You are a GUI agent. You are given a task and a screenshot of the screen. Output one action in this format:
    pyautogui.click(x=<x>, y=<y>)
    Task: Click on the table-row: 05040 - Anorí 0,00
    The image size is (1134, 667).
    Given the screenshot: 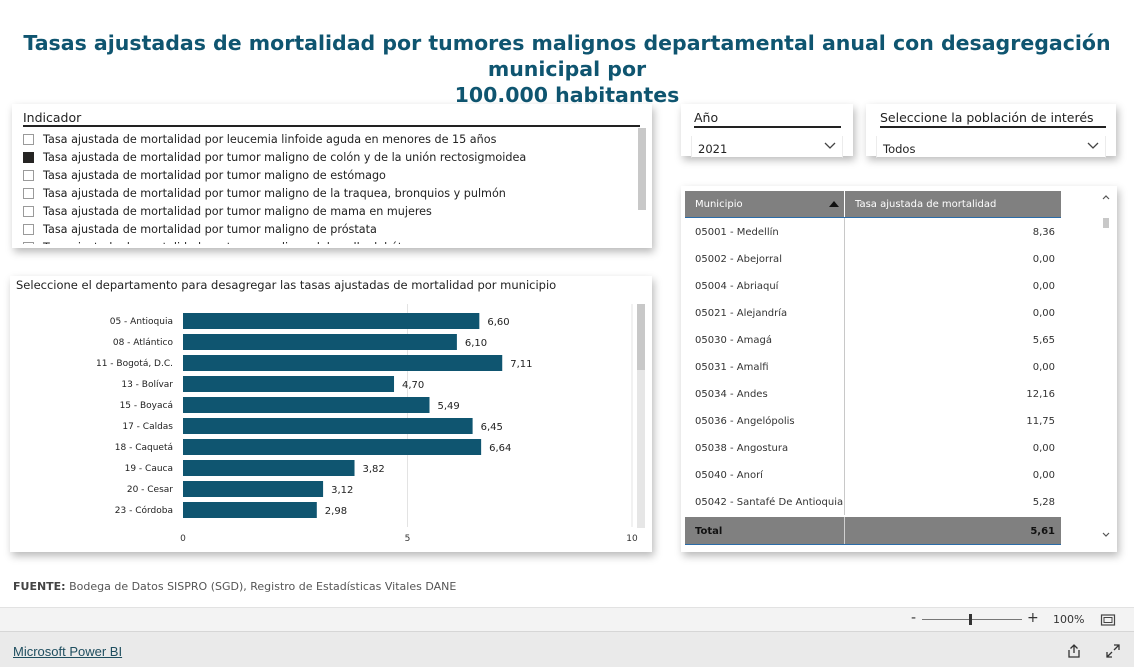 What is the action you would take?
    pyautogui.click(x=873, y=474)
    